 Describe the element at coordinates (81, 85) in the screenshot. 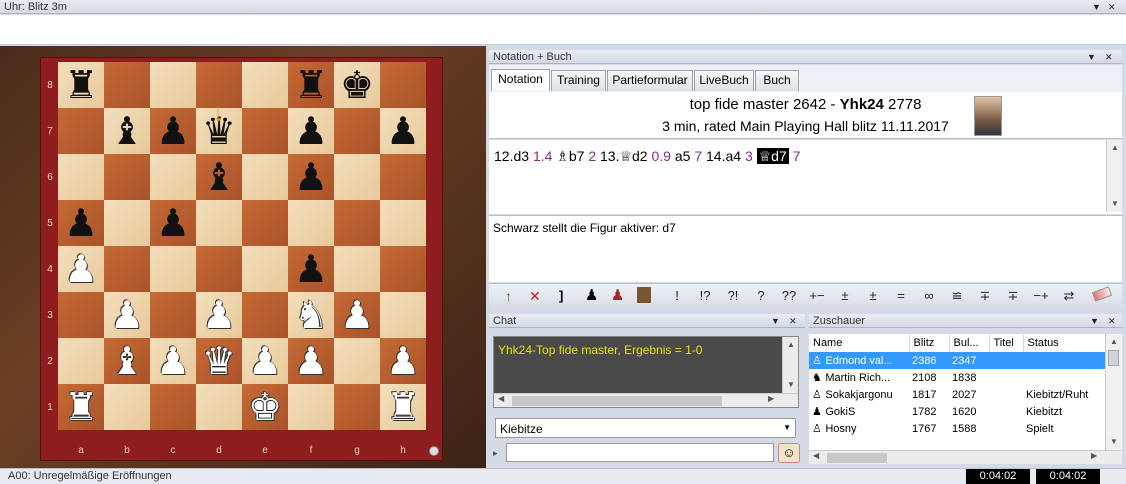

I see `square-a8: ♜` at that location.